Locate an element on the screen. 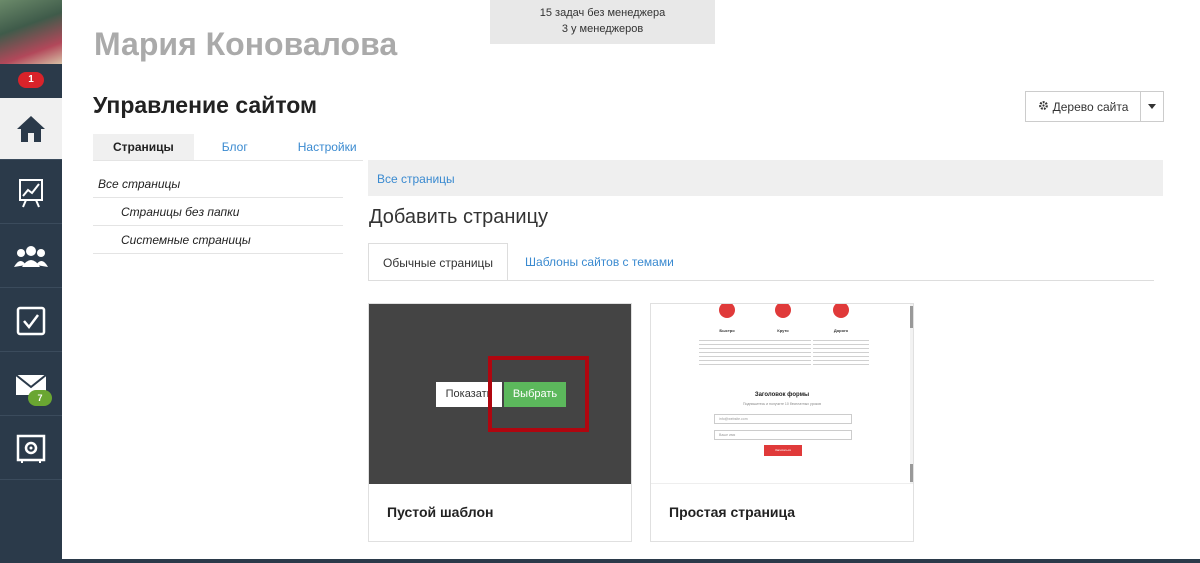 This screenshot has height=563, width=1200. notice-line-1: 15 задач без менеджера is located at coordinates (602, 13).